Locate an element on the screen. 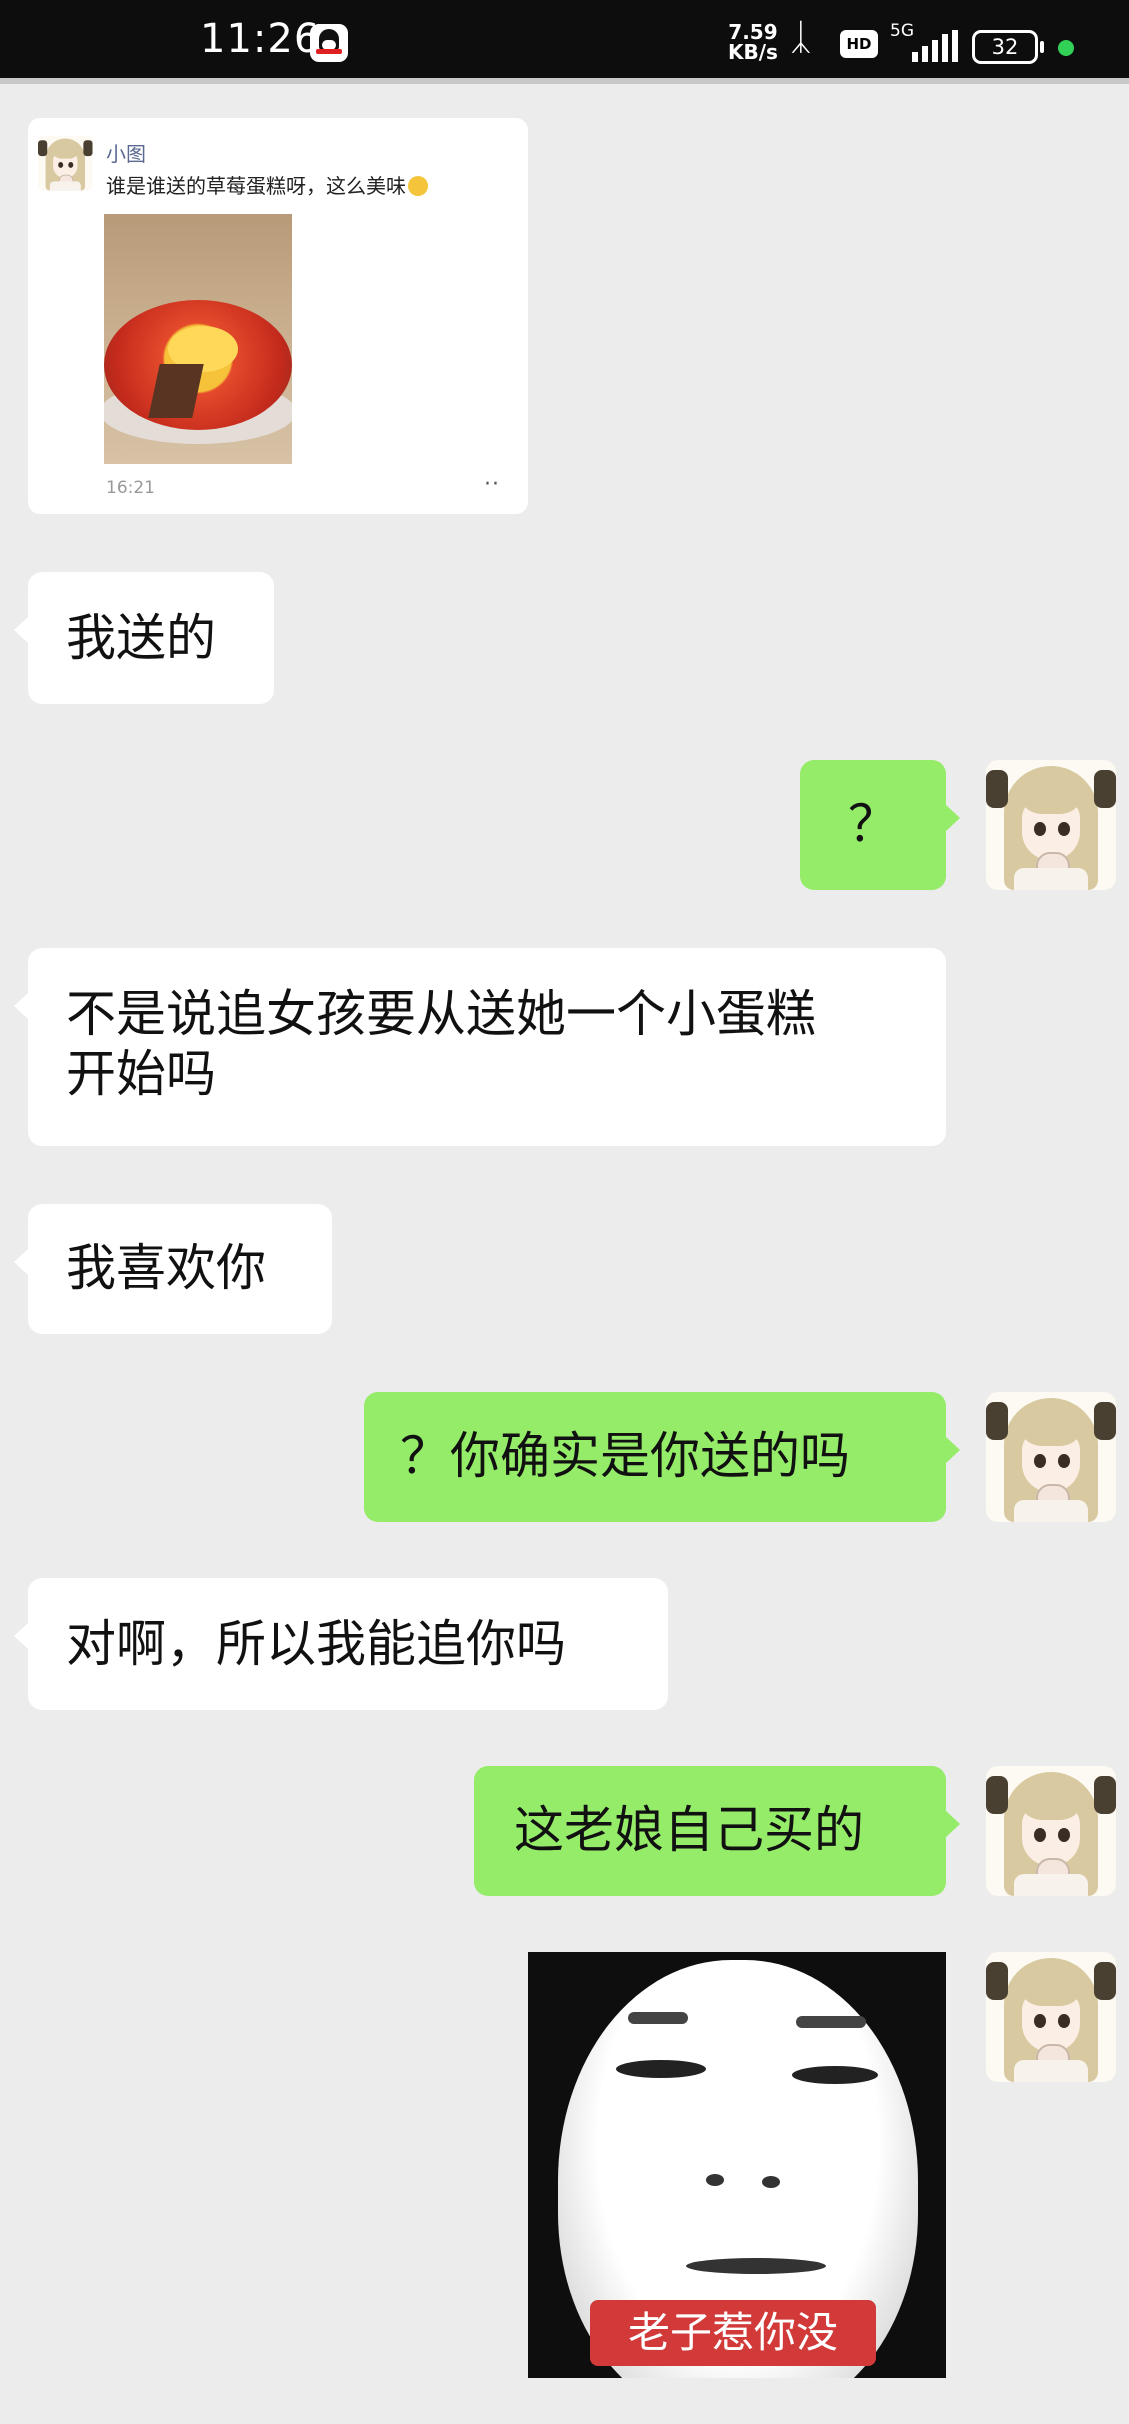 The width and height of the screenshot is (1129, 2424). incoming-message: 我送的 is located at coordinates (144, 638).